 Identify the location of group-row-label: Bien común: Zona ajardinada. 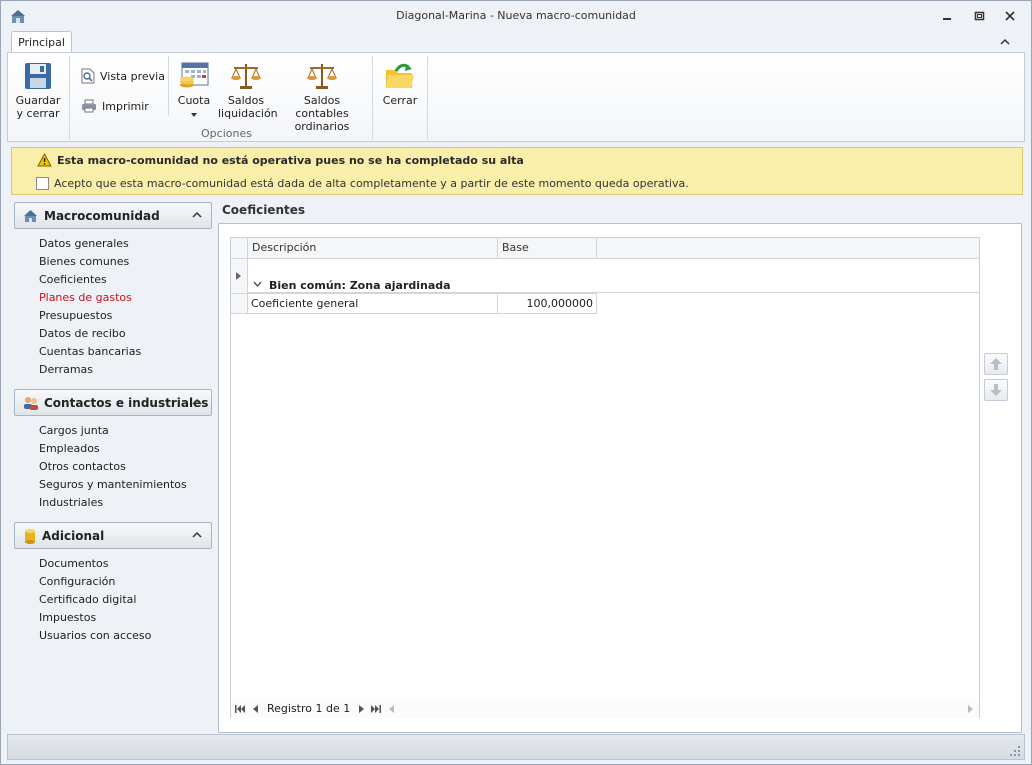
(360, 285).